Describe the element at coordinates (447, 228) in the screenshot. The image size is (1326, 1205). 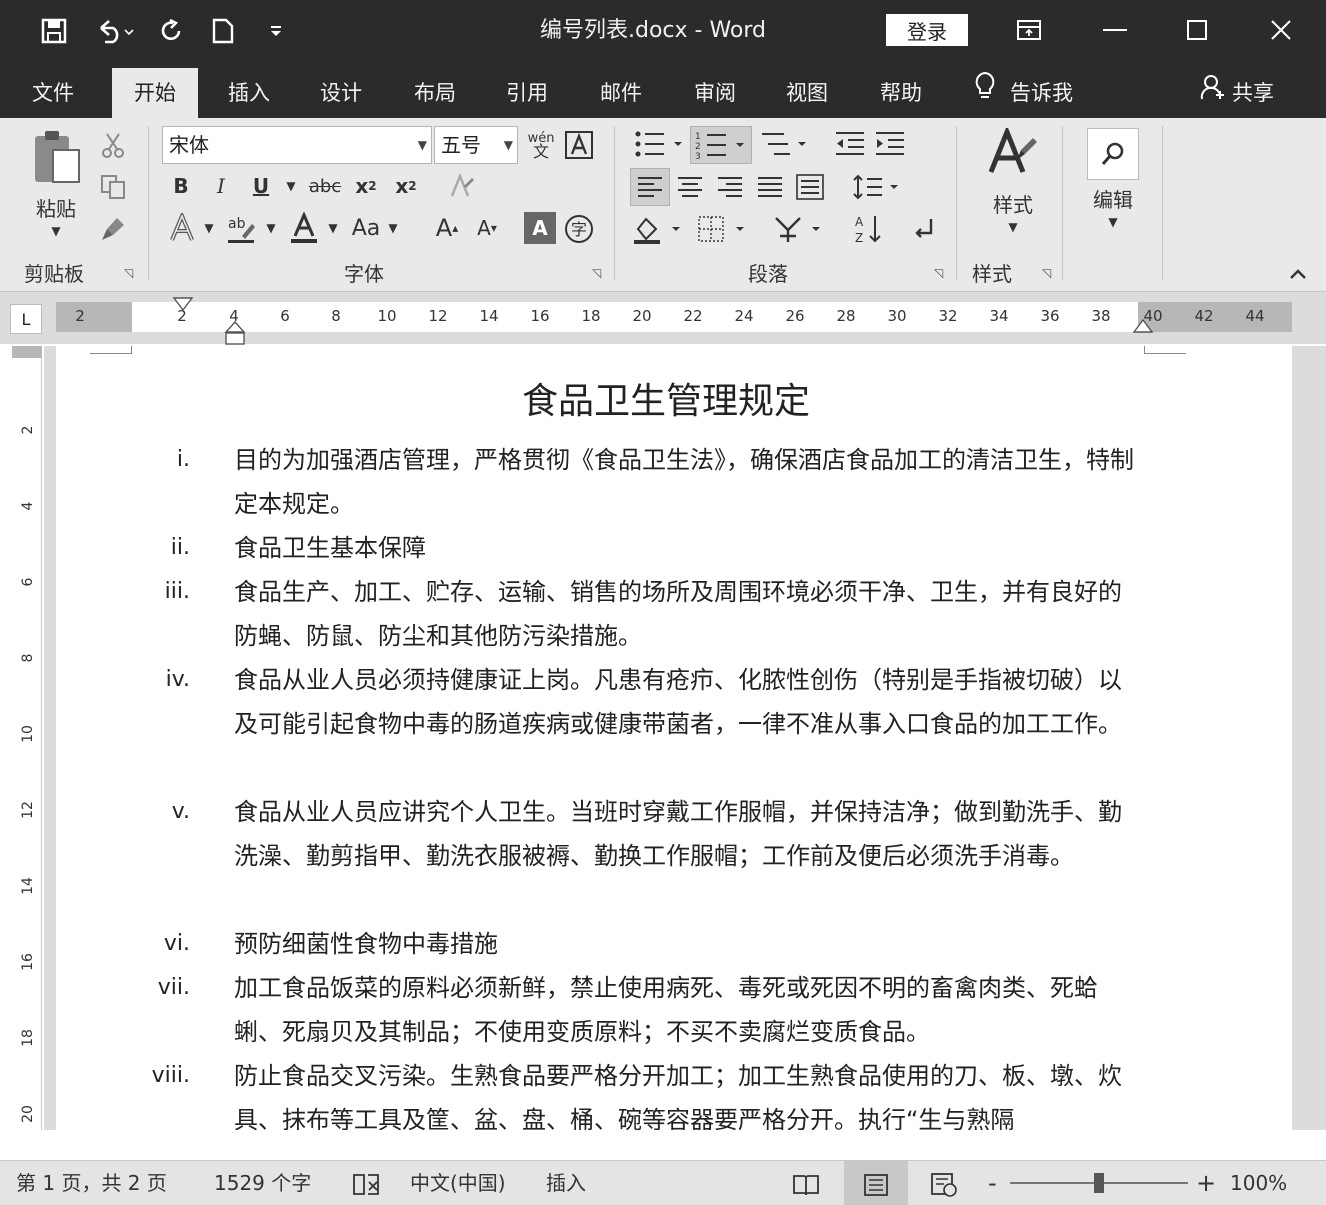
I see `grow-font-icon: A ▴` at that location.